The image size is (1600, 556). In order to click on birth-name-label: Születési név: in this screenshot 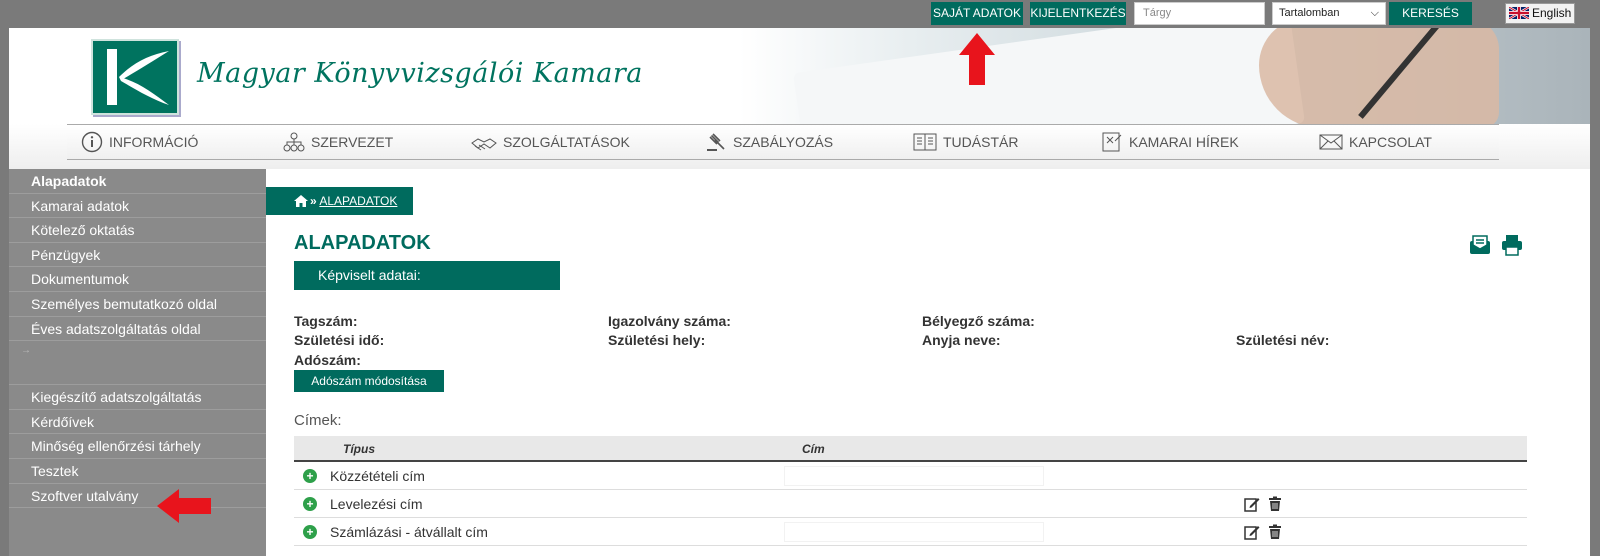, I will do `click(1283, 340)`.